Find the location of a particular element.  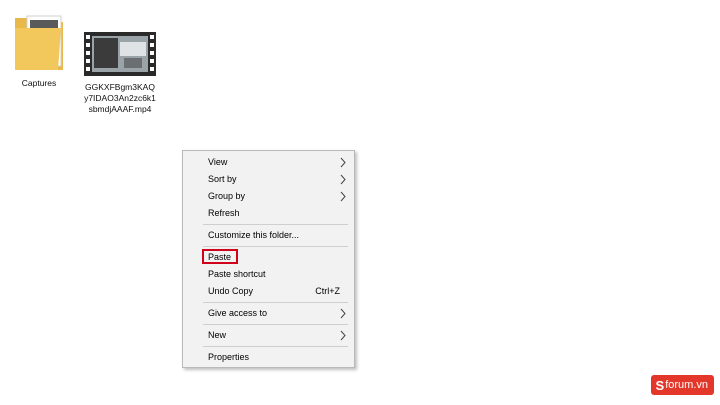

menu-item-label: View is located at coordinates (218, 162).